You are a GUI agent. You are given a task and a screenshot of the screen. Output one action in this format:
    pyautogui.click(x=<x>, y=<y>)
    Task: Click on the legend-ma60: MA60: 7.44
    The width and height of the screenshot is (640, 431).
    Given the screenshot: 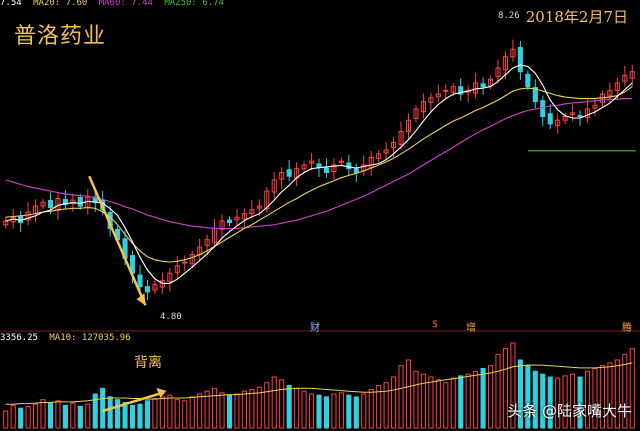 What is the action you would take?
    pyautogui.click(x=125, y=4)
    